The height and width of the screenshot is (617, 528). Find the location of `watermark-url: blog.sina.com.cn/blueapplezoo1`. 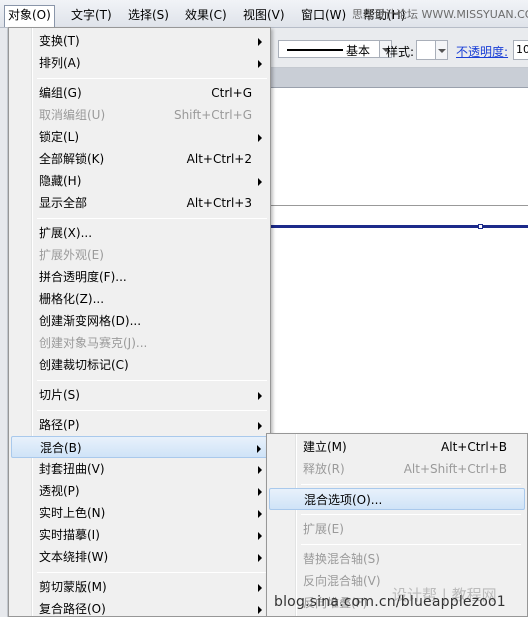

watermark-url: blog.sina.com.cn/blueapplezoo1 is located at coordinates (390, 602).